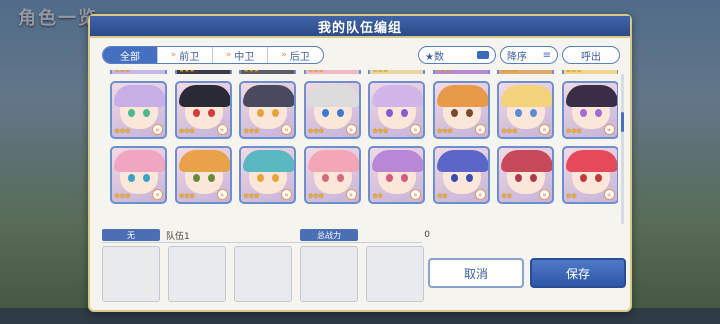 Image resolution: width=720 pixels, height=324 pixels. I want to click on tab-front-label: 前卫, so click(189, 57).